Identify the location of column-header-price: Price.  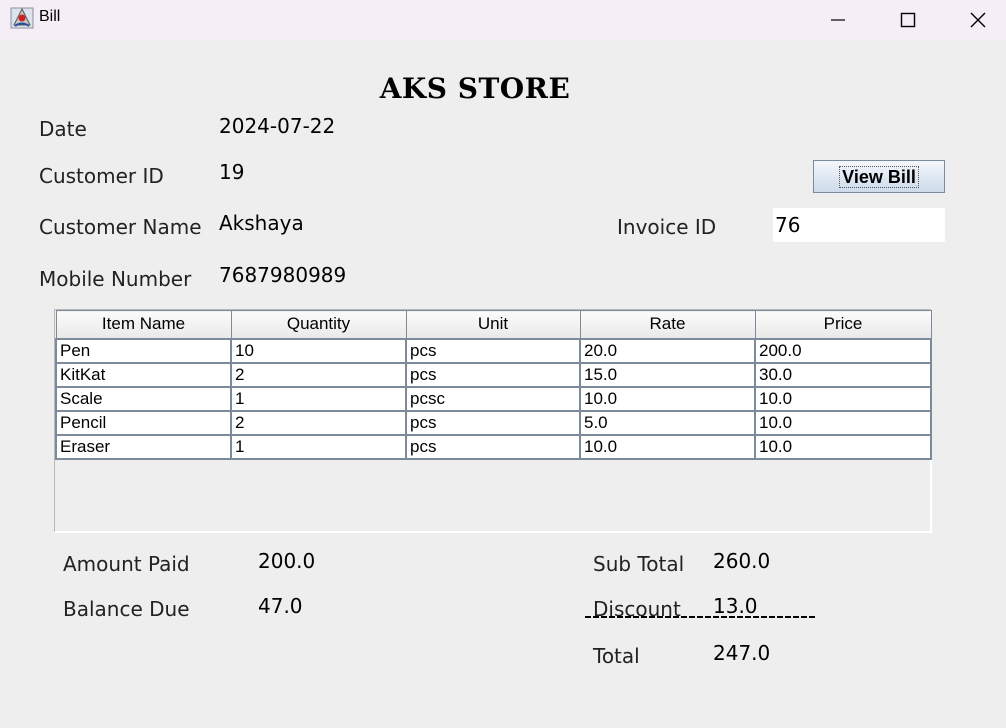
(843, 324).